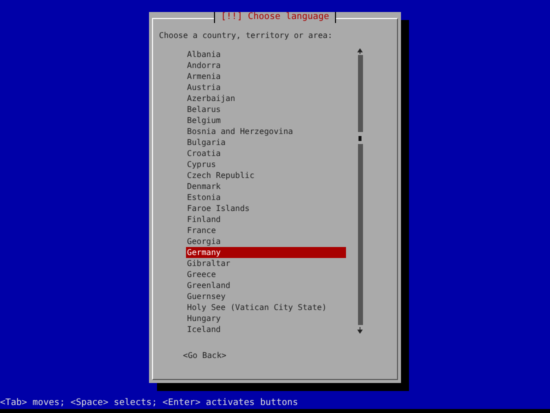  I want to click on country-item: Georgia, so click(266, 241).